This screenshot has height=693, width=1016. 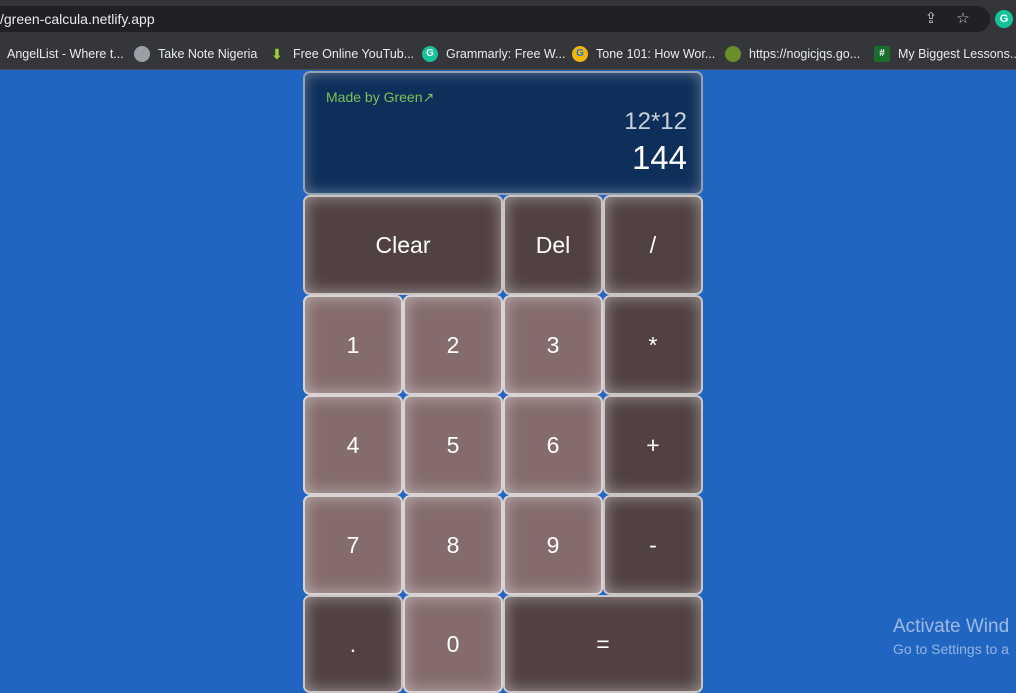 What do you see at coordinates (659, 157) in the screenshot?
I see `current-operand: 144` at bounding box center [659, 157].